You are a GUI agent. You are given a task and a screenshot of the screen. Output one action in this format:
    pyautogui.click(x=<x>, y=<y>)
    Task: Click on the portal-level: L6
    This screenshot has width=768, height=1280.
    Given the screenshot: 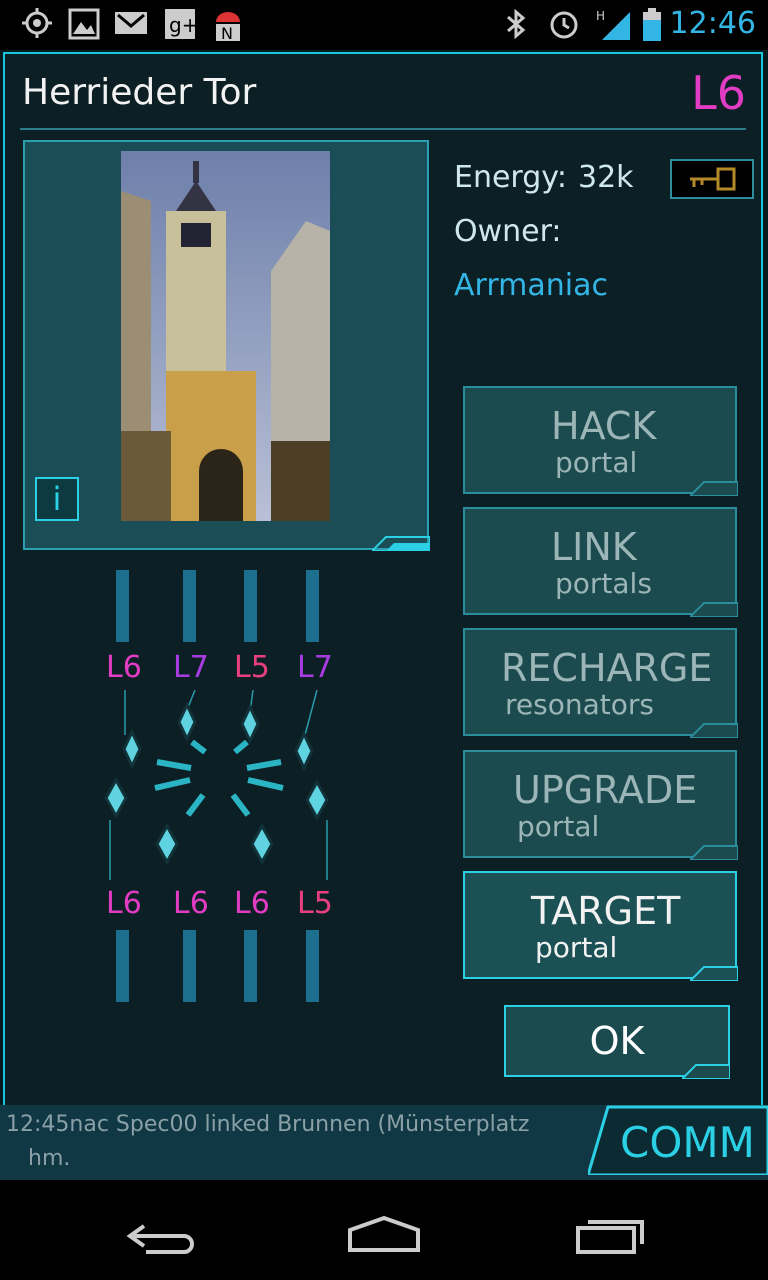 What is the action you would take?
    pyautogui.click(x=718, y=93)
    